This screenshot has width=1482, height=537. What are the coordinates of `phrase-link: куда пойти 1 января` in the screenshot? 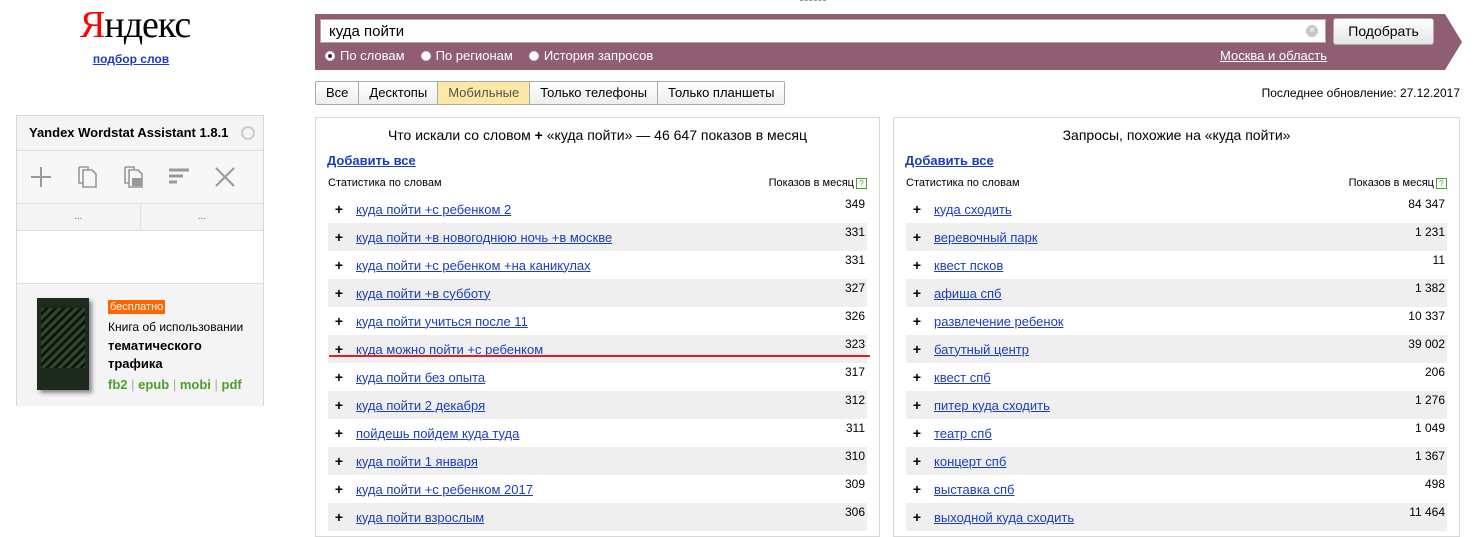 It's located at (417, 461).